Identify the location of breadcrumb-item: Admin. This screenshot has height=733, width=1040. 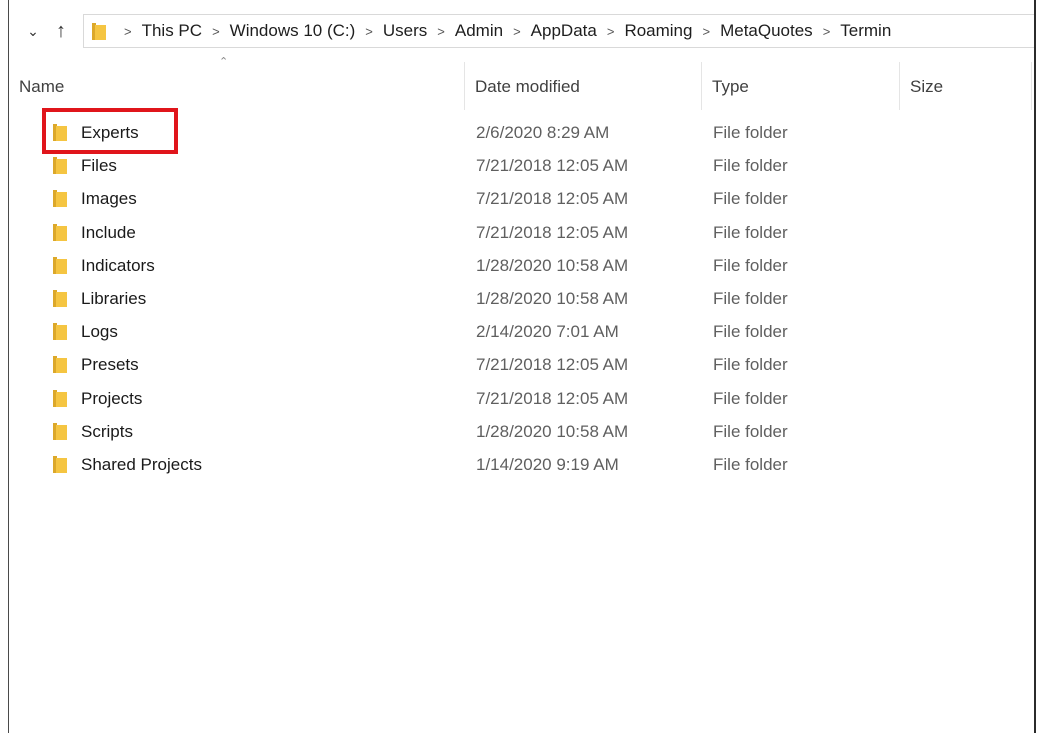
(479, 31).